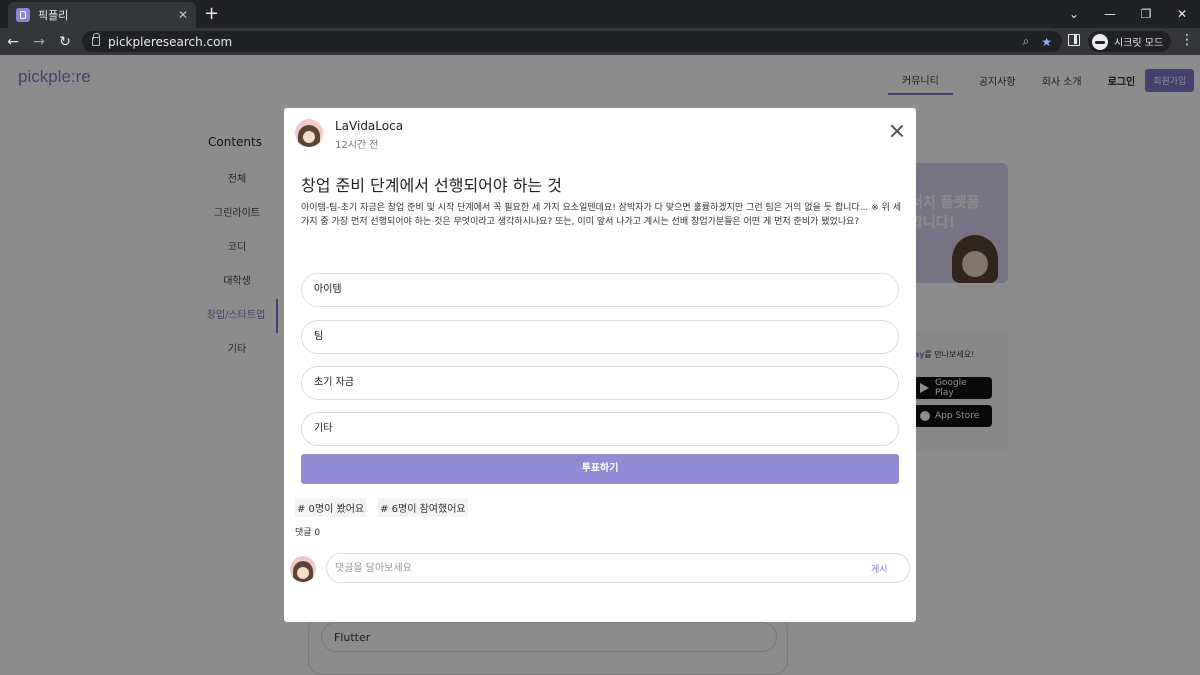  I want to click on post-title: 창업 준비 단계에서 선행되어야 하는 것, so click(431, 185).